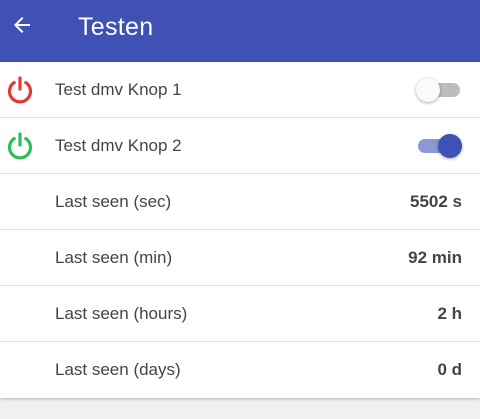 This screenshot has width=480, height=419. I want to click on list-item-last-seen-hours: Last seen (hours) 2 h, so click(240, 314).